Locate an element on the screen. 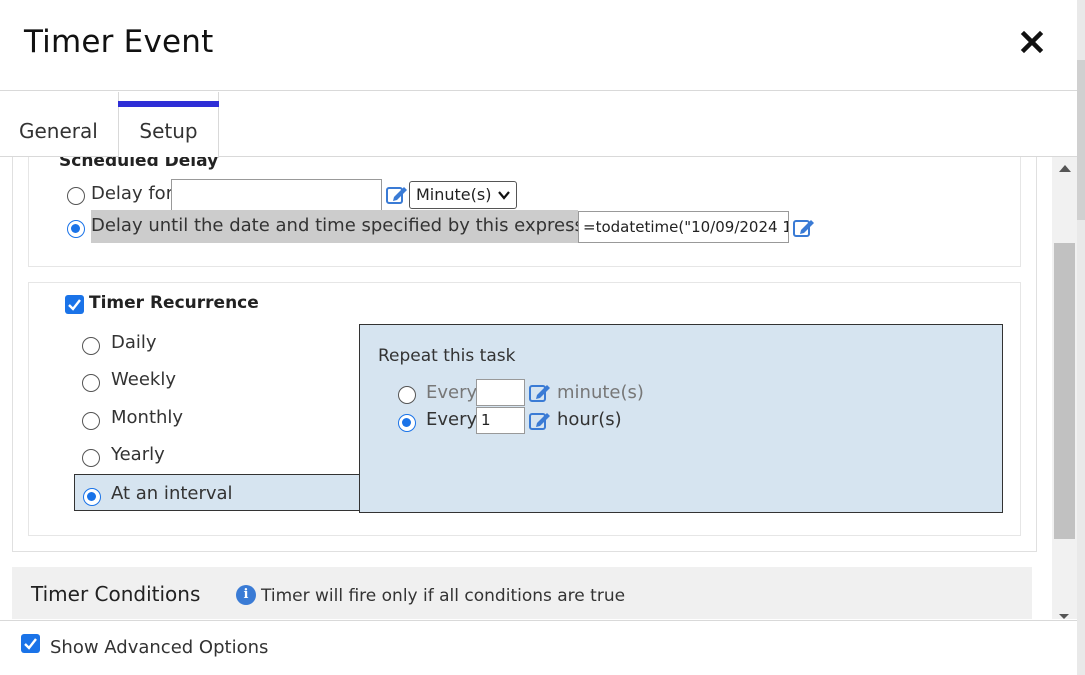 This screenshot has height=675, width=1085. tab-setup-label: Setup is located at coordinates (168, 131).